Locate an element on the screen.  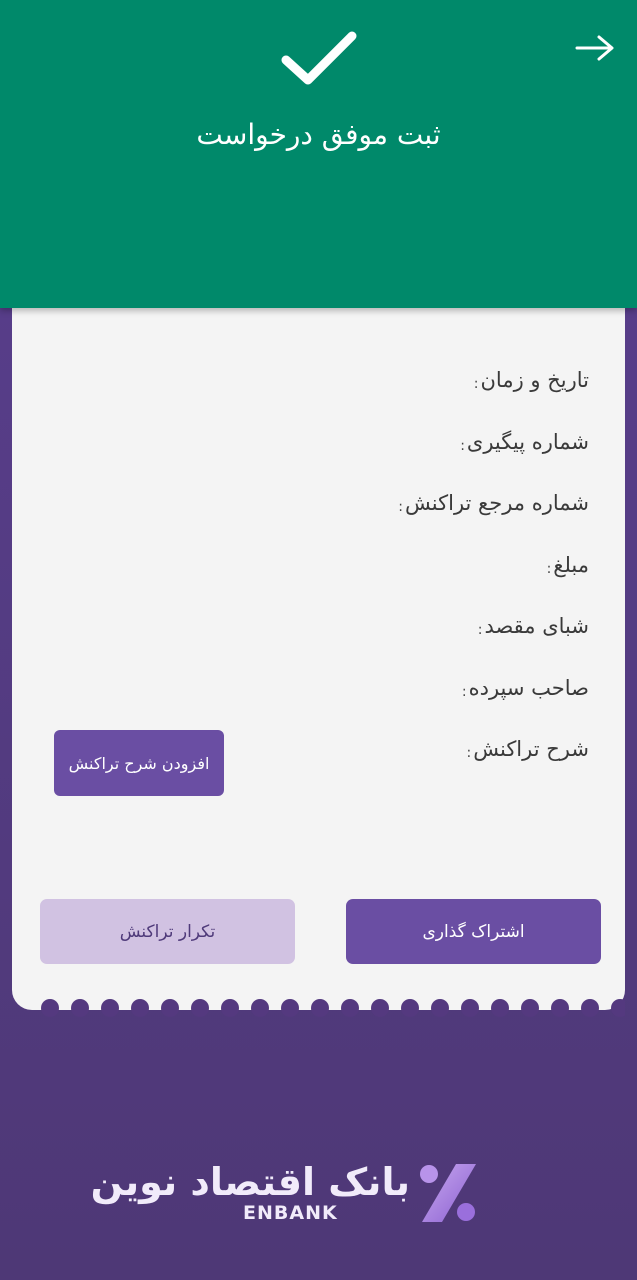
field-label: صاحب سپرده is located at coordinates (528, 687).